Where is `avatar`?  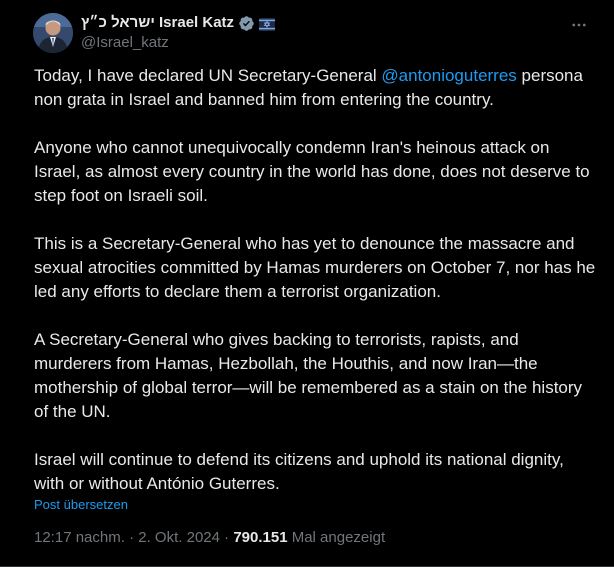
avatar is located at coordinates (53, 33).